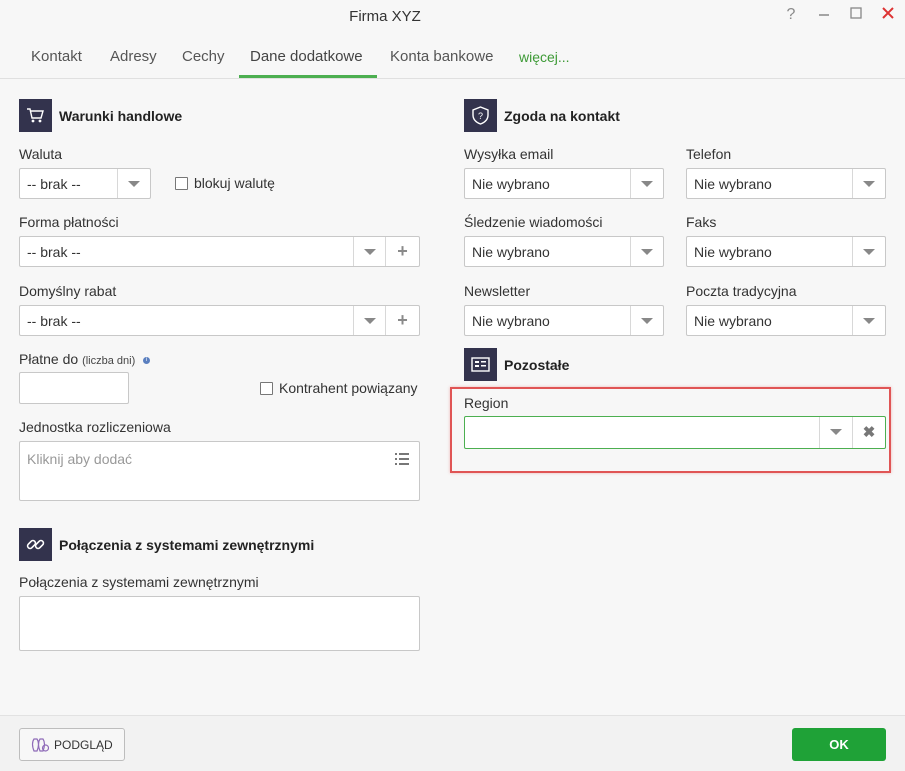 This screenshot has height=771, width=905. I want to click on preview-button: PODGLĄD, so click(72, 744).